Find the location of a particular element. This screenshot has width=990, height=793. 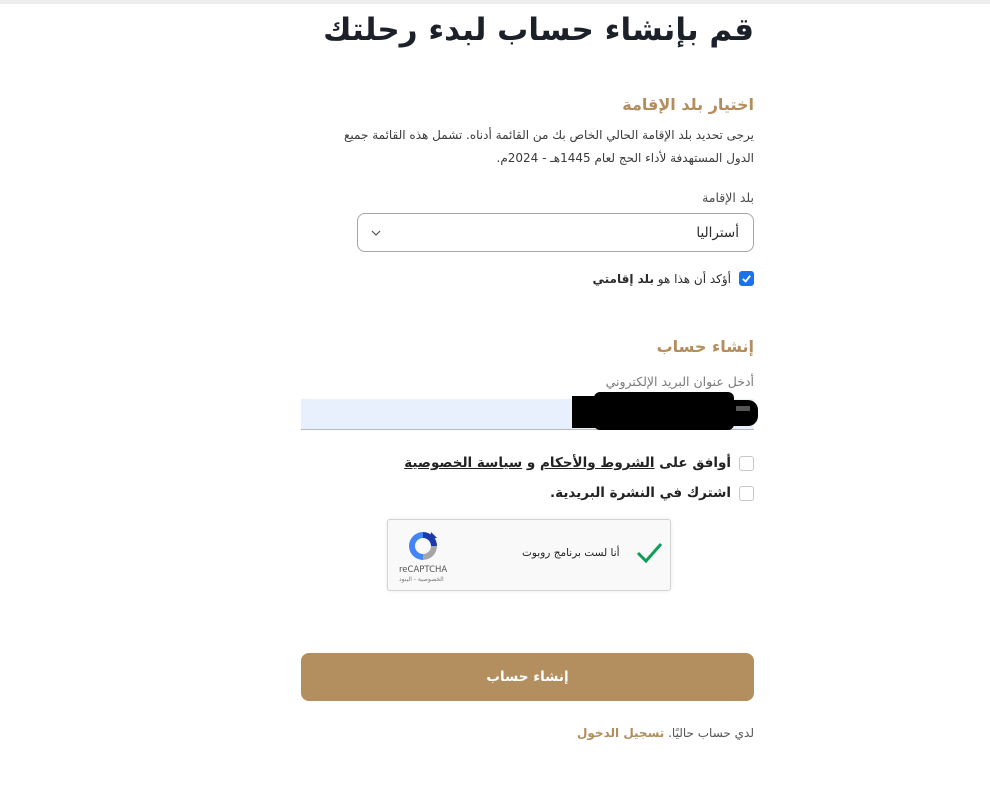

newsletter-label: اشترك في النشرة البريدية. is located at coordinates (640, 493).